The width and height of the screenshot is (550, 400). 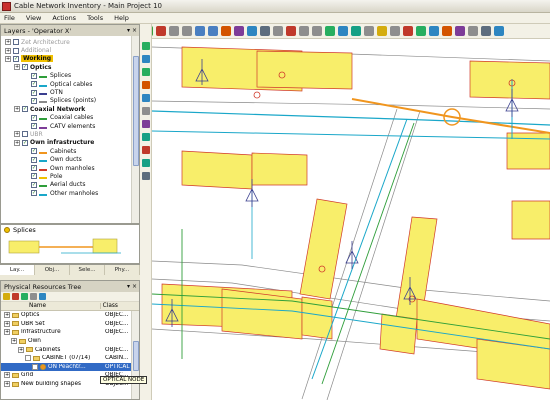 What do you see at coordinates (146, 59) in the screenshot?
I see `zoom-icon` at bounding box center [146, 59].